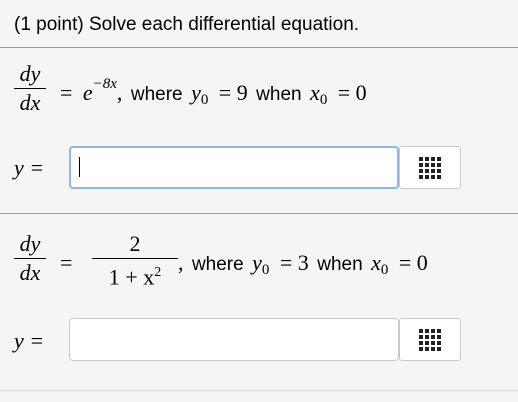 This screenshot has width=518, height=402. I want to click on p2-rhs-fraction-bar, so click(135, 258).